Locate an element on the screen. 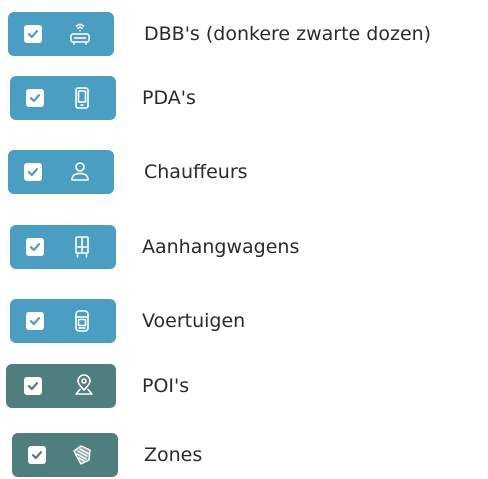  layer-label: PDA's is located at coordinates (169, 97).